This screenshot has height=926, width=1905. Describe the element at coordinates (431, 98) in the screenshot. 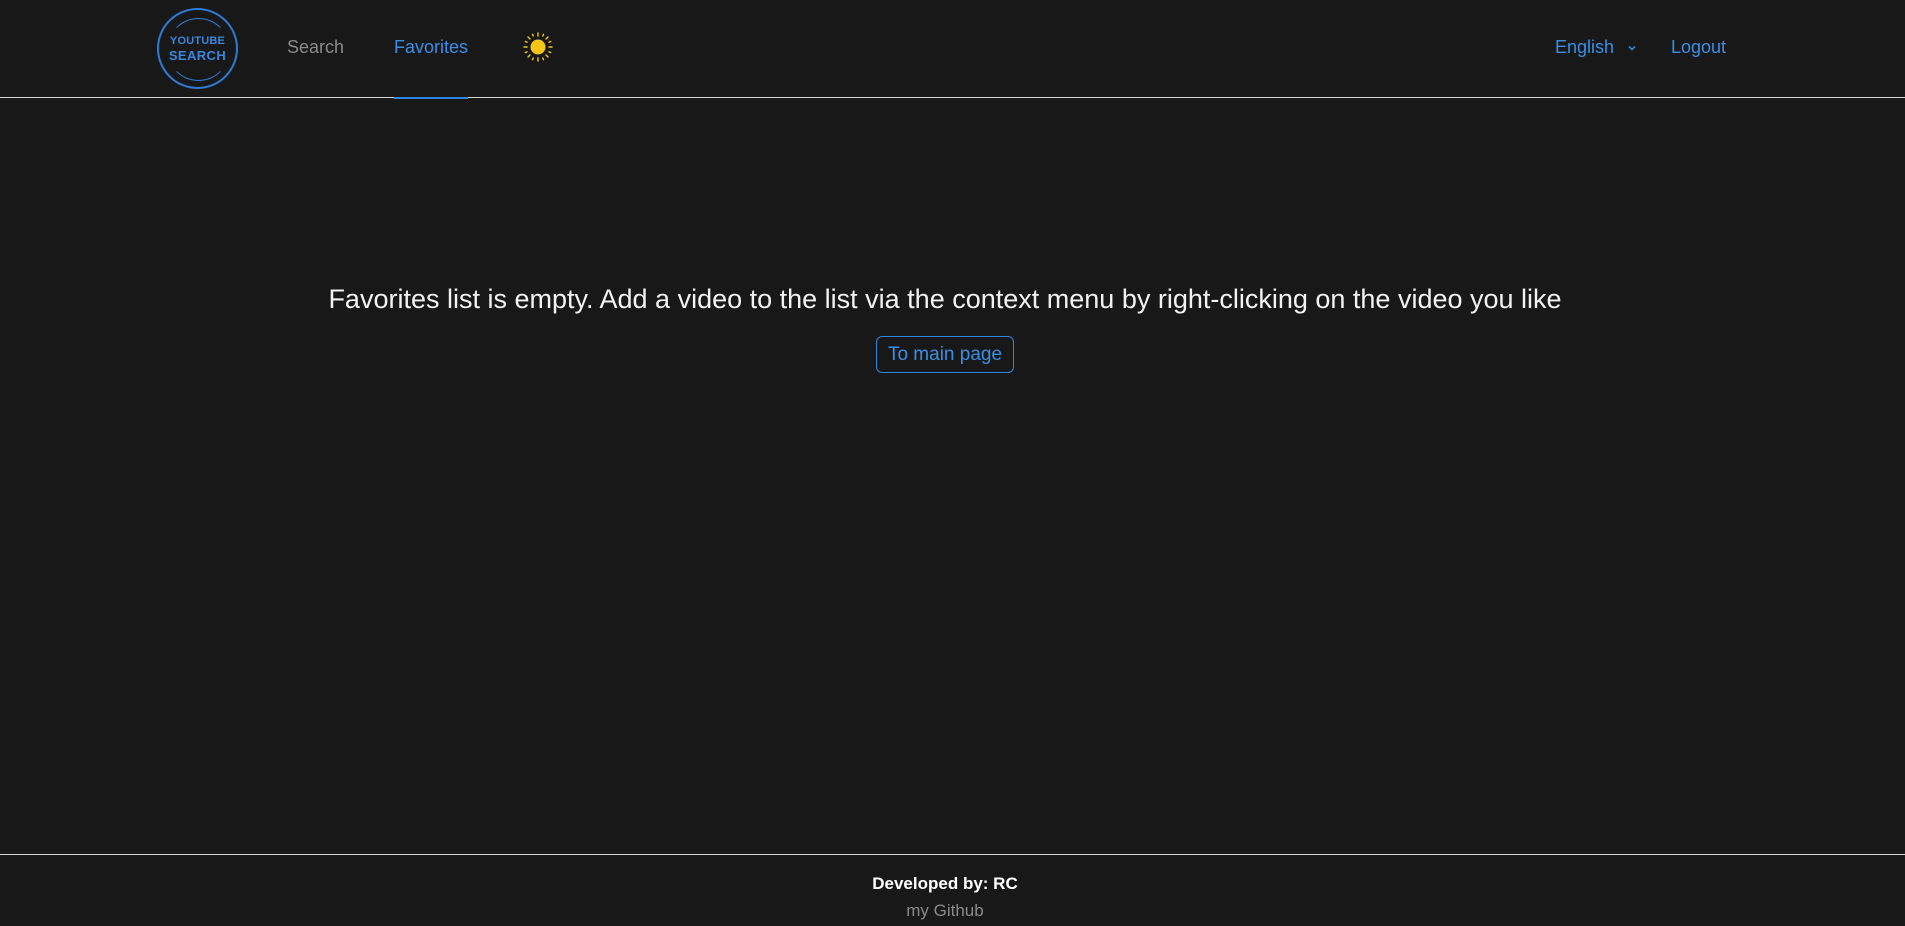

I see `active-tab-indicator` at that location.